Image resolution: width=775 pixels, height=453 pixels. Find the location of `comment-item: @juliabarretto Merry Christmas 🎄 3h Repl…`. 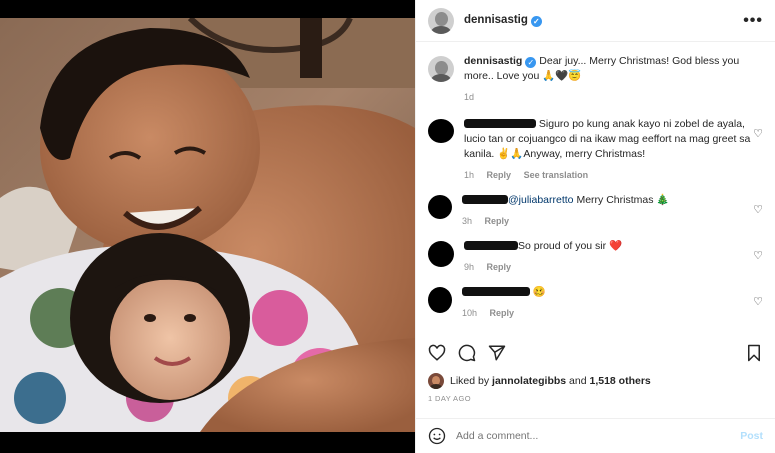

comment-item: @juliabarretto Merry Christmas 🎄 3h Repl… is located at coordinates (595, 211).